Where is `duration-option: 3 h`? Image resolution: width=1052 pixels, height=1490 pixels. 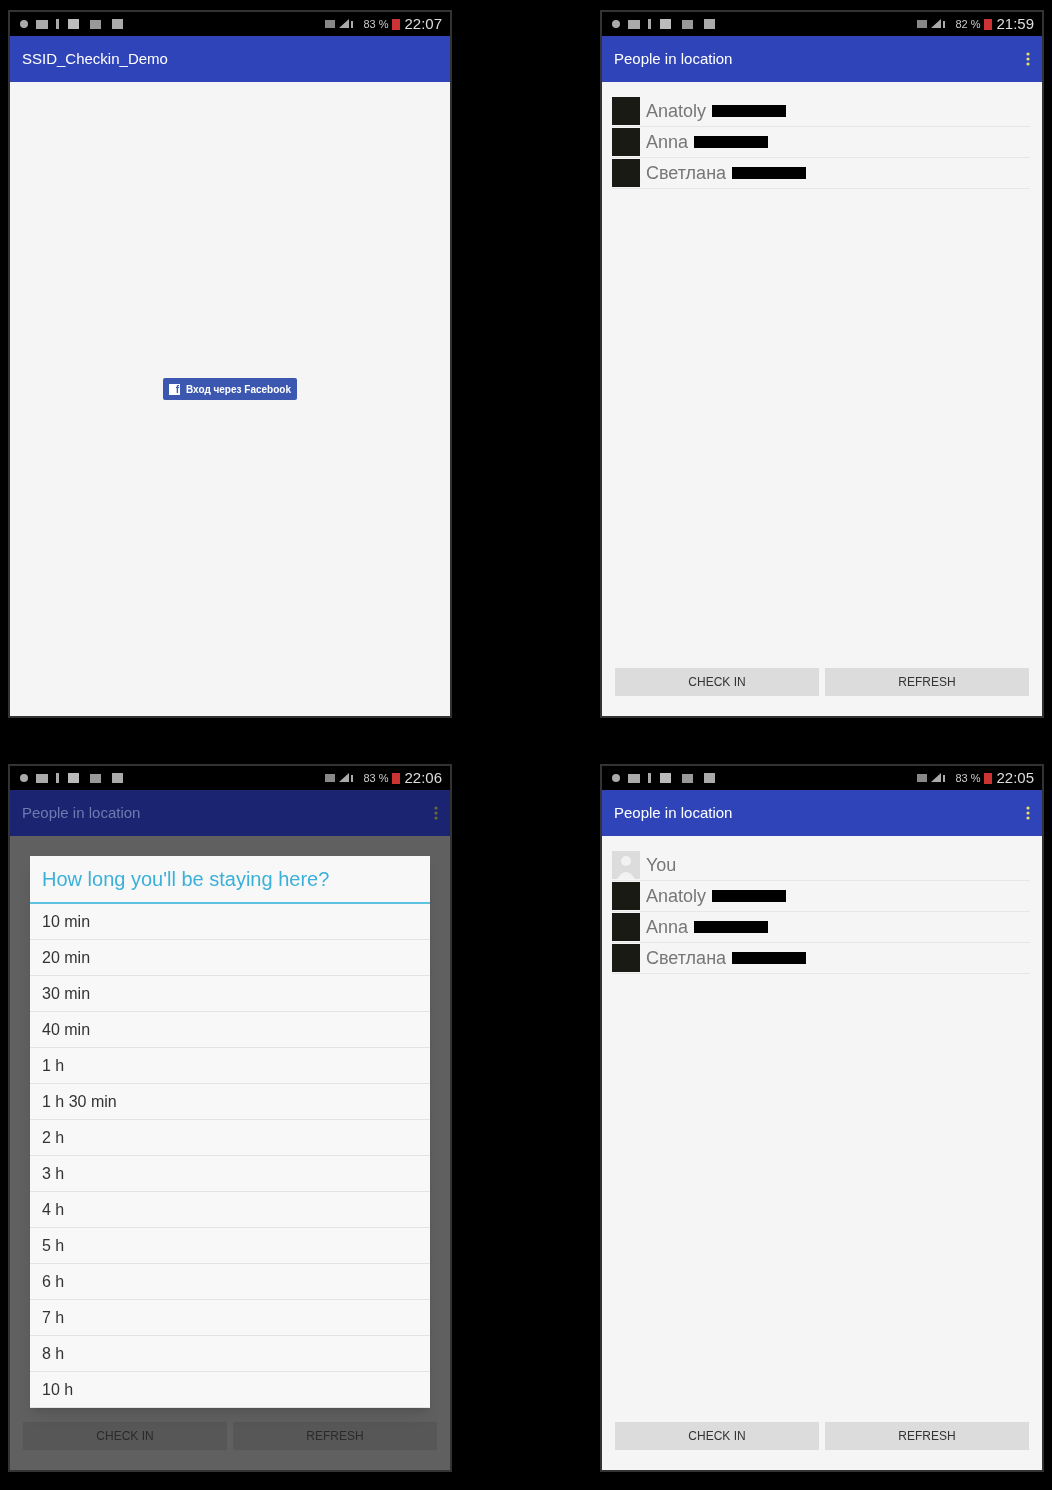
duration-option: 3 h is located at coordinates (230, 1174).